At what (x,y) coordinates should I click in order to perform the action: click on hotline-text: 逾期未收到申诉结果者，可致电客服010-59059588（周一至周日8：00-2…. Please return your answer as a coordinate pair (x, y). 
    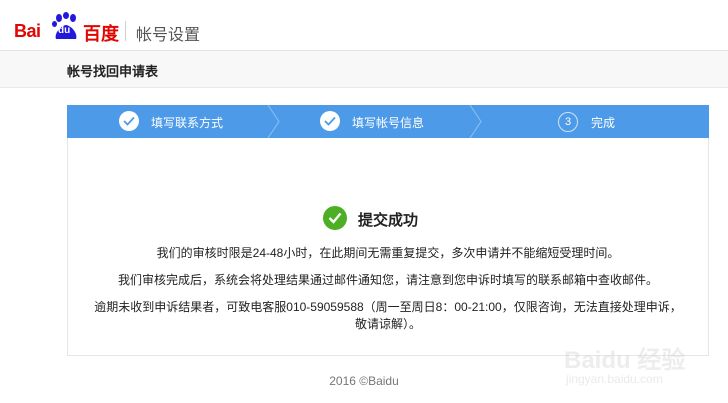
    Looking at the image, I should click on (388, 307).